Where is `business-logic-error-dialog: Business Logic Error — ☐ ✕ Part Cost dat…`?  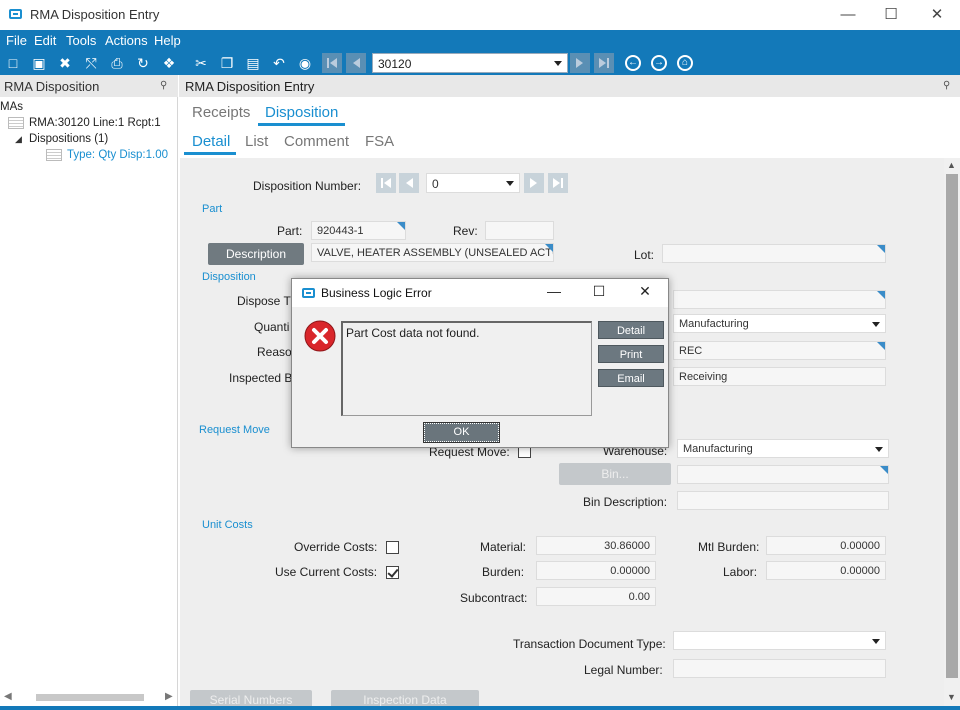 business-logic-error-dialog: Business Logic Error — ☐ ✕ Part Cost dat… is located at coordinates (480, 363).